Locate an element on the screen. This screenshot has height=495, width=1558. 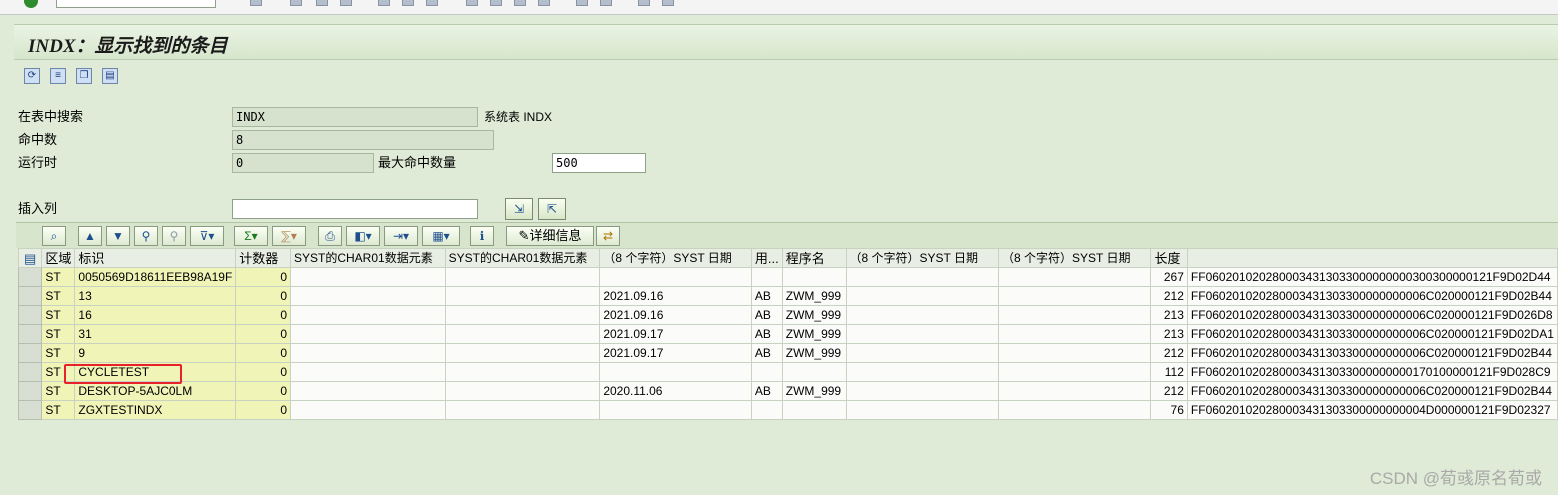
remove-column-button: ⇱ is located at coordinates (552, 209).